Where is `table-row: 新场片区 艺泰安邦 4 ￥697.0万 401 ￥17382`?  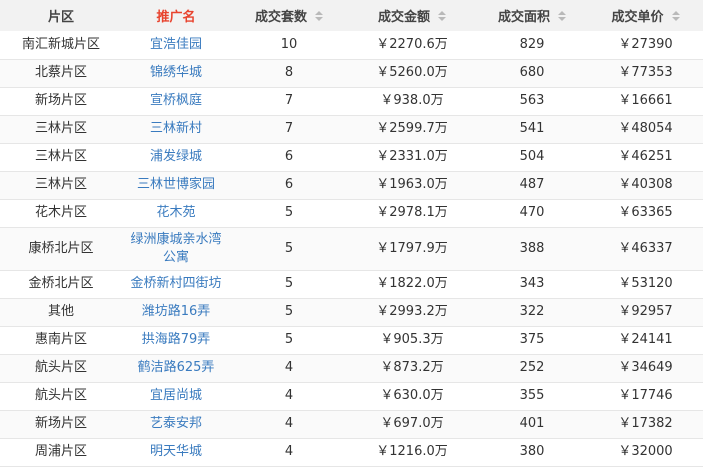 table-row: 新场片区 艺泰安邦 4 ￥697.0万 401 ￥17382 is located at coordinates (351, 424).